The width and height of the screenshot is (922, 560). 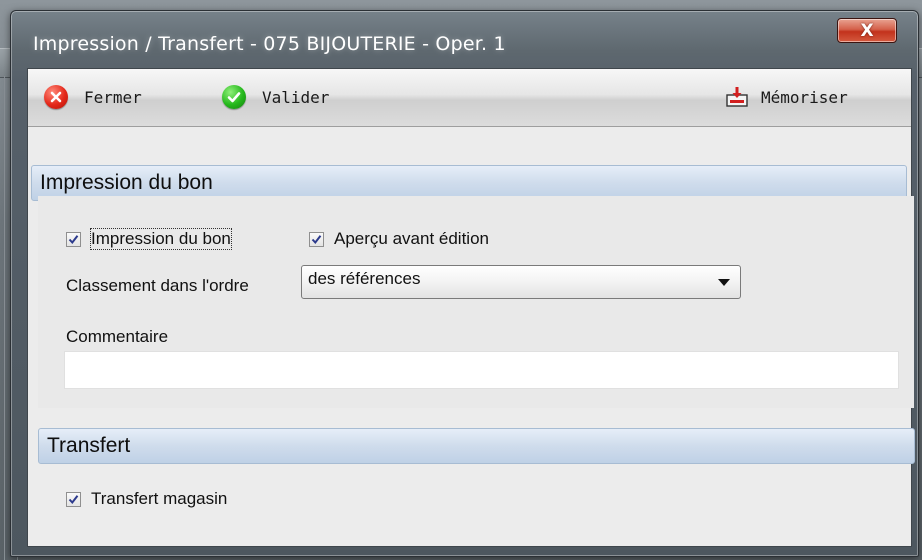 What do you see at coordinates (476, 446) in the screenshot?
I see `transfer-section-header: Transfert` at bounding box center [476, 446].